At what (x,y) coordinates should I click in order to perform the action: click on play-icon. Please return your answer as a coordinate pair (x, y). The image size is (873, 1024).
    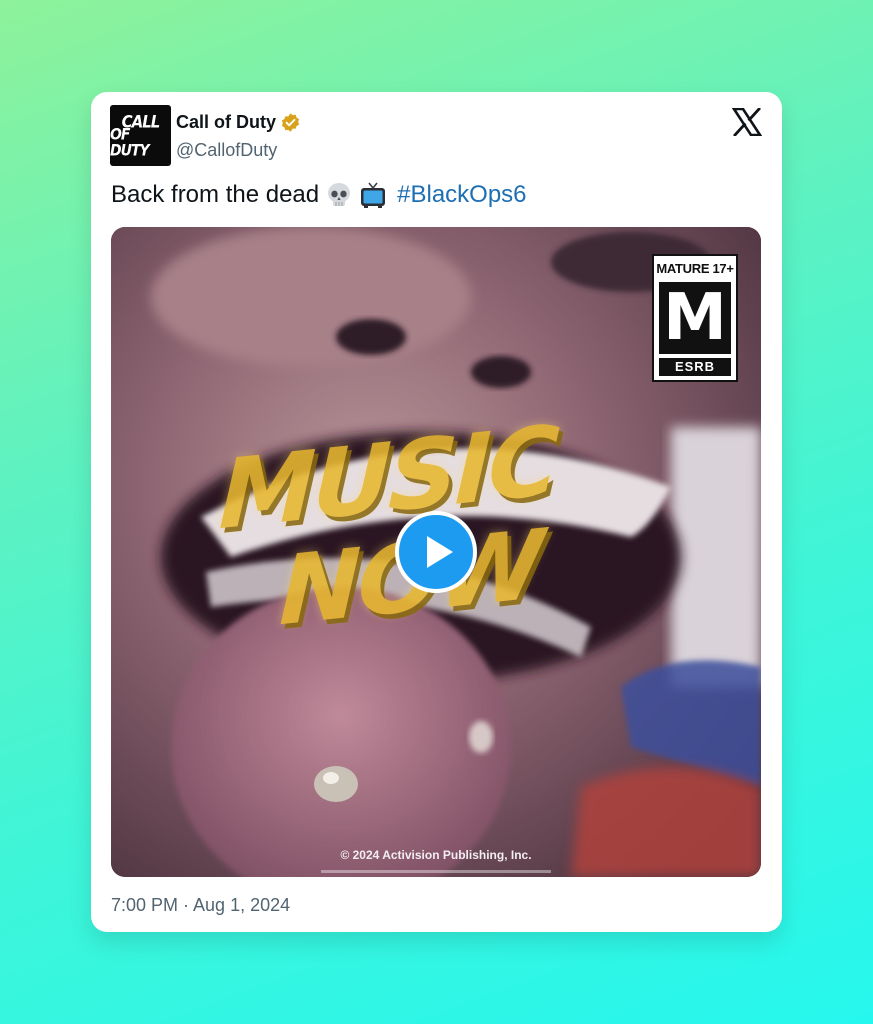
    Looking at the image, I should click on (440, 552).